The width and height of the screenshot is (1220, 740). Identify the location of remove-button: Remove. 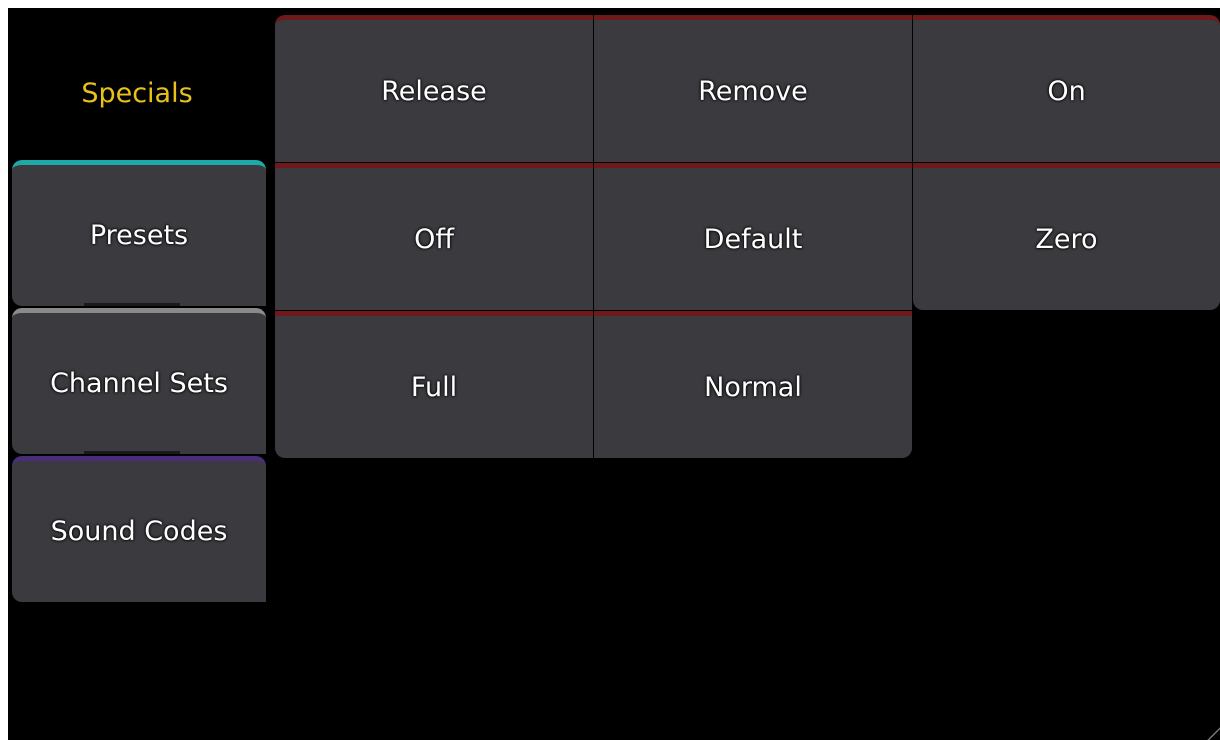
(753, 88).